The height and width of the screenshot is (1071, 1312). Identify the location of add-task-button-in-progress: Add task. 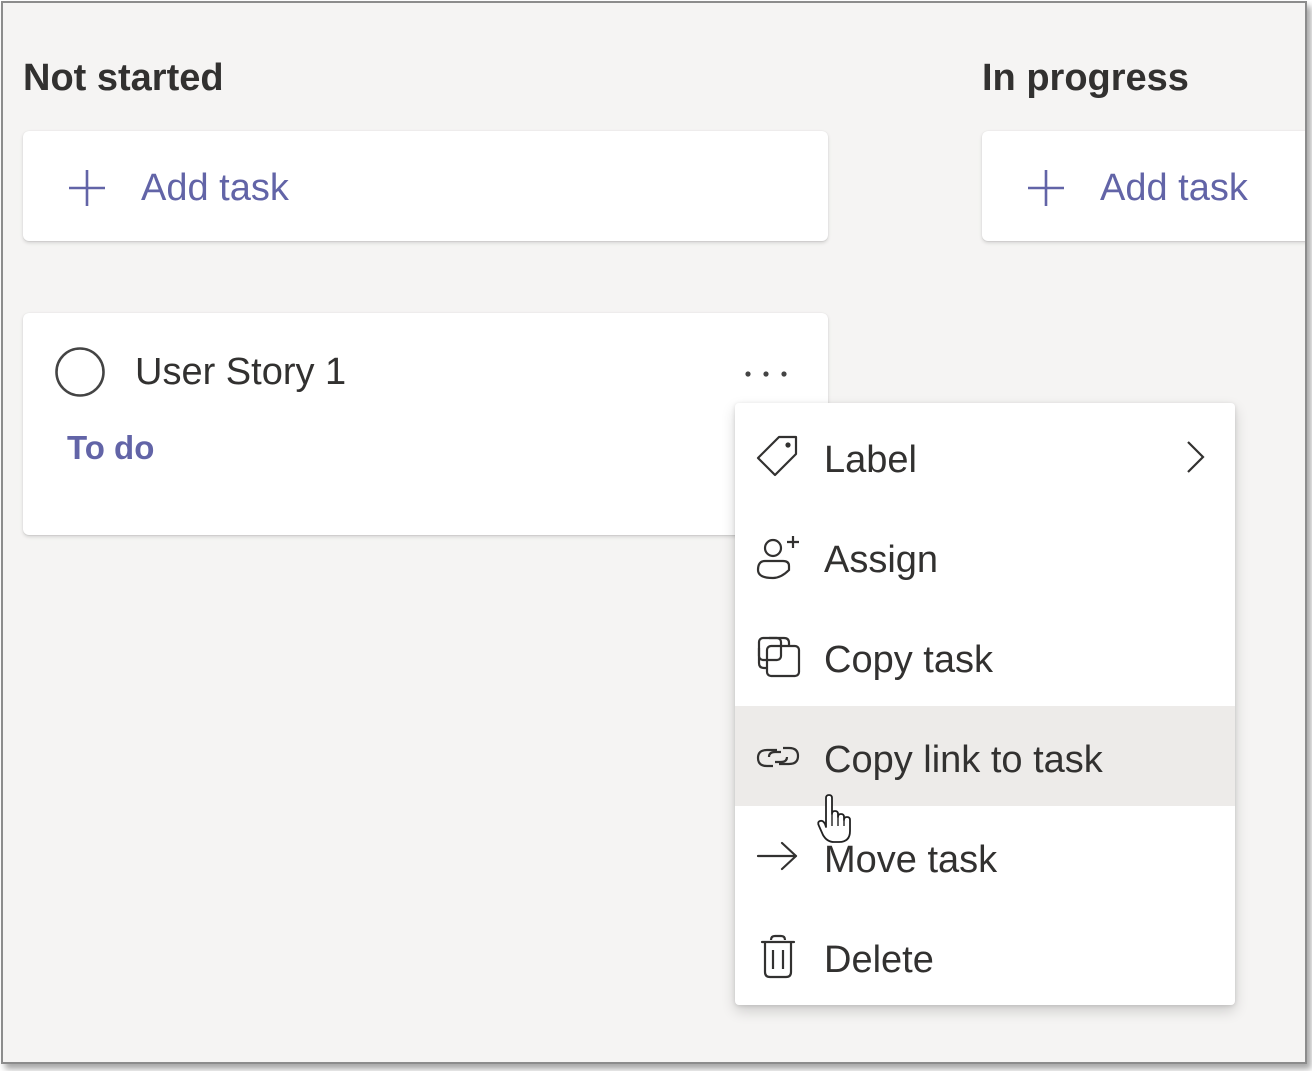
(1143, 186).